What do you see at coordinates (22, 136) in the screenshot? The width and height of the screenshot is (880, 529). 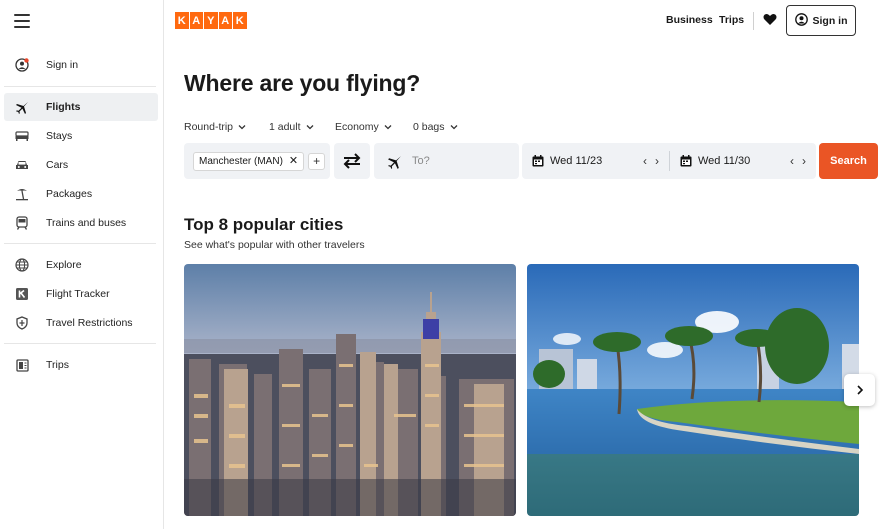 I see `bed-icon` at bounding box center [22, 136].